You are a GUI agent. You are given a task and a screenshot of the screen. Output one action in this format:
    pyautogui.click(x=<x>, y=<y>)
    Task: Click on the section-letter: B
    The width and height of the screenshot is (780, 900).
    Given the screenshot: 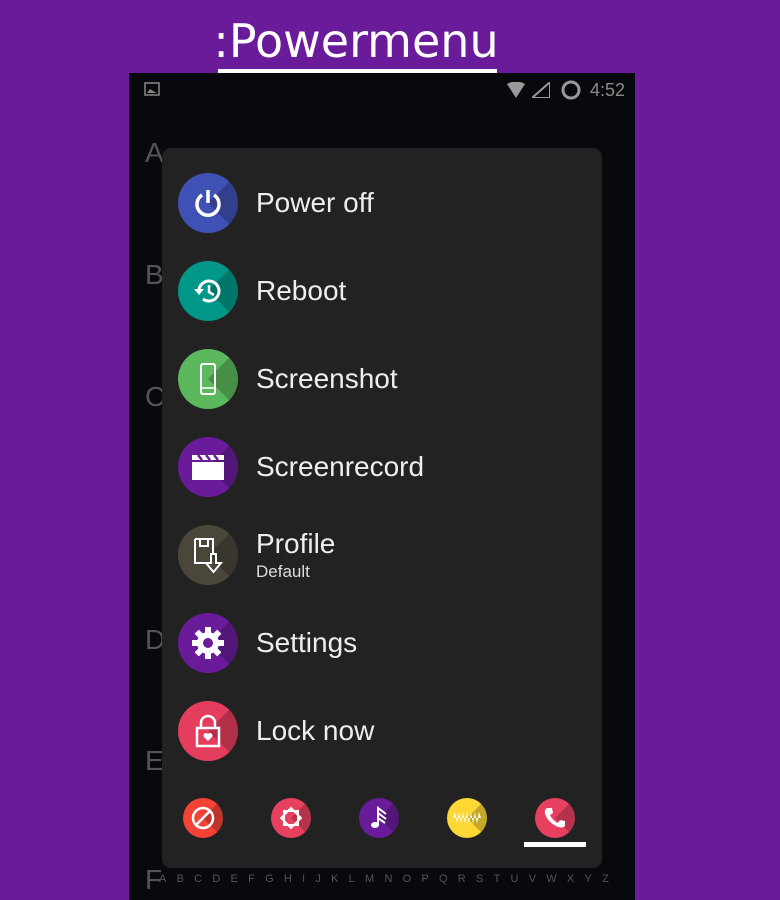 What is the action you would take?
    pyautogui.click(x=154, y=274)
    